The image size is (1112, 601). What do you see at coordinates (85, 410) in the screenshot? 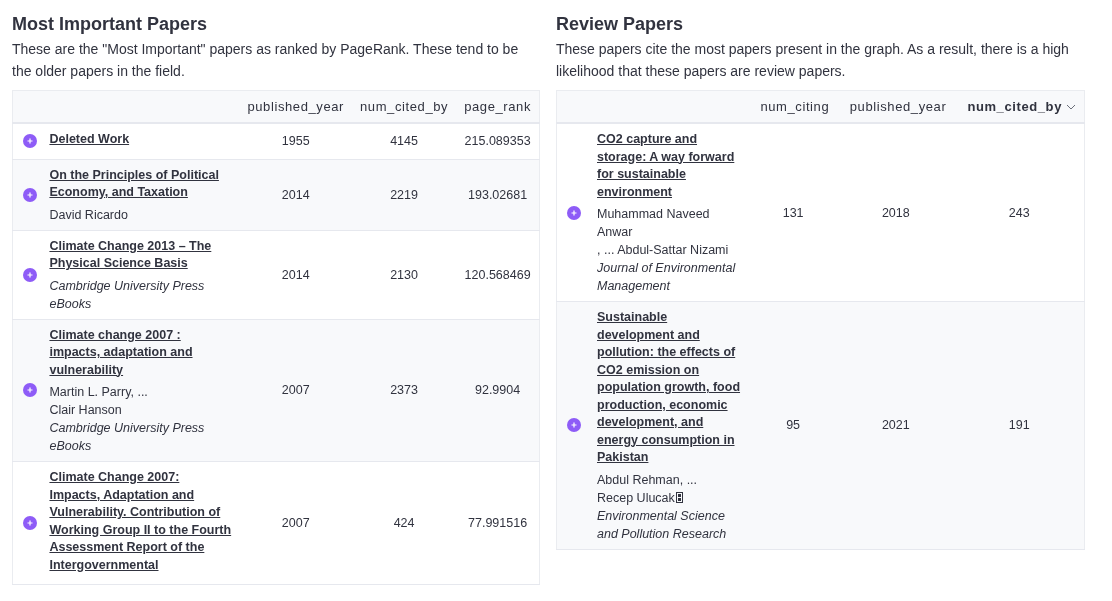
I see `paper-author: Clair Hanson` at bounding box center [85, 410].